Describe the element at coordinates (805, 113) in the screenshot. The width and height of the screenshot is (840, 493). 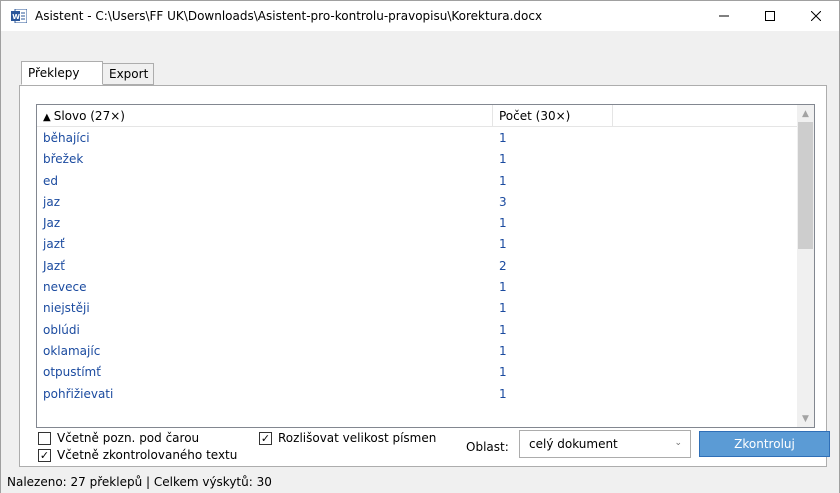
I see `scroll-up-icon: ▲` at that location.